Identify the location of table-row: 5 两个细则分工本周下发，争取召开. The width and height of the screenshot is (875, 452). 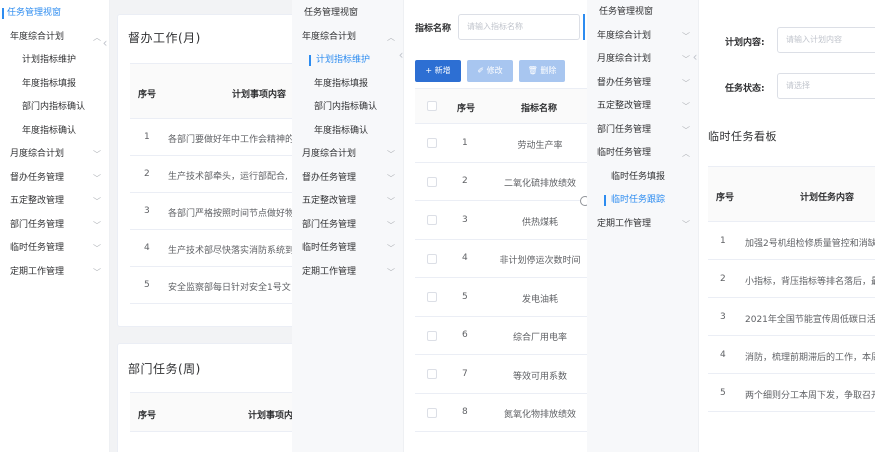
(791, 393).